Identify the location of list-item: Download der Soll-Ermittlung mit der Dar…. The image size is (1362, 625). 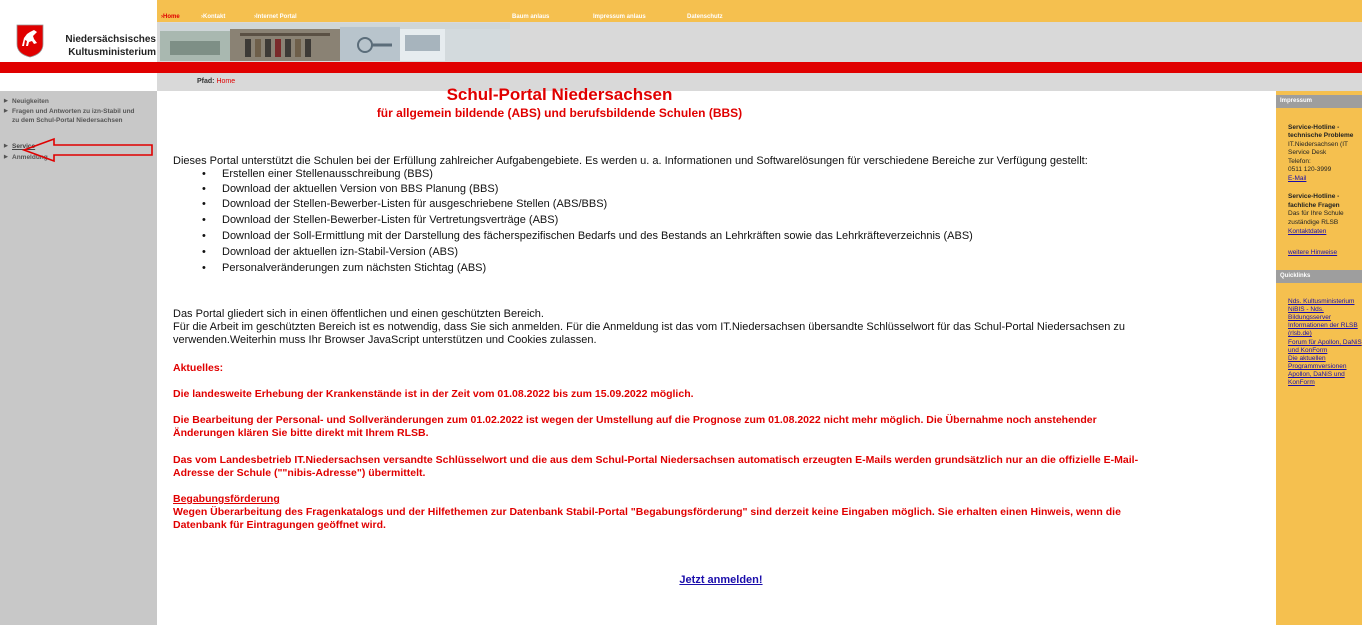
(597, 236).